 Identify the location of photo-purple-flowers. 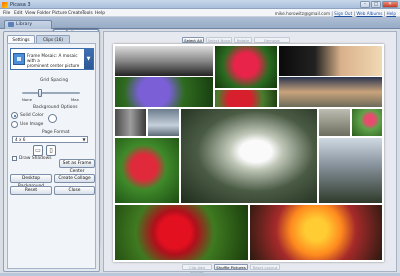
(164, 92).